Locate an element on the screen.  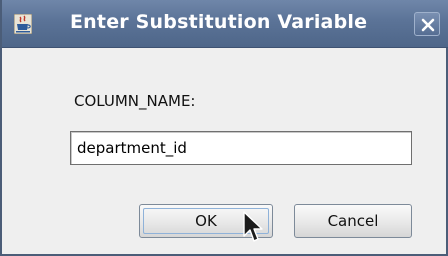
ok-button-label: OK is located at coordinates (206, 221).